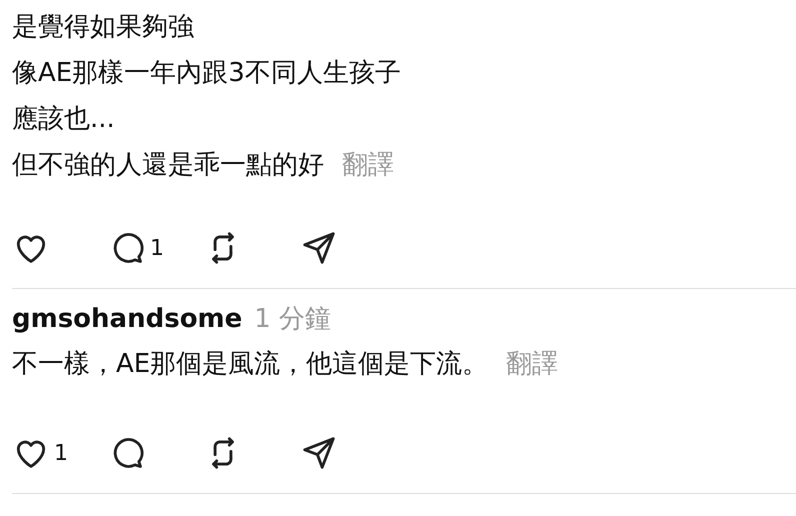 The image size is (796, 516). I want to click on post-text: 但不強的人還是乖一點的好, so click(168, 165).